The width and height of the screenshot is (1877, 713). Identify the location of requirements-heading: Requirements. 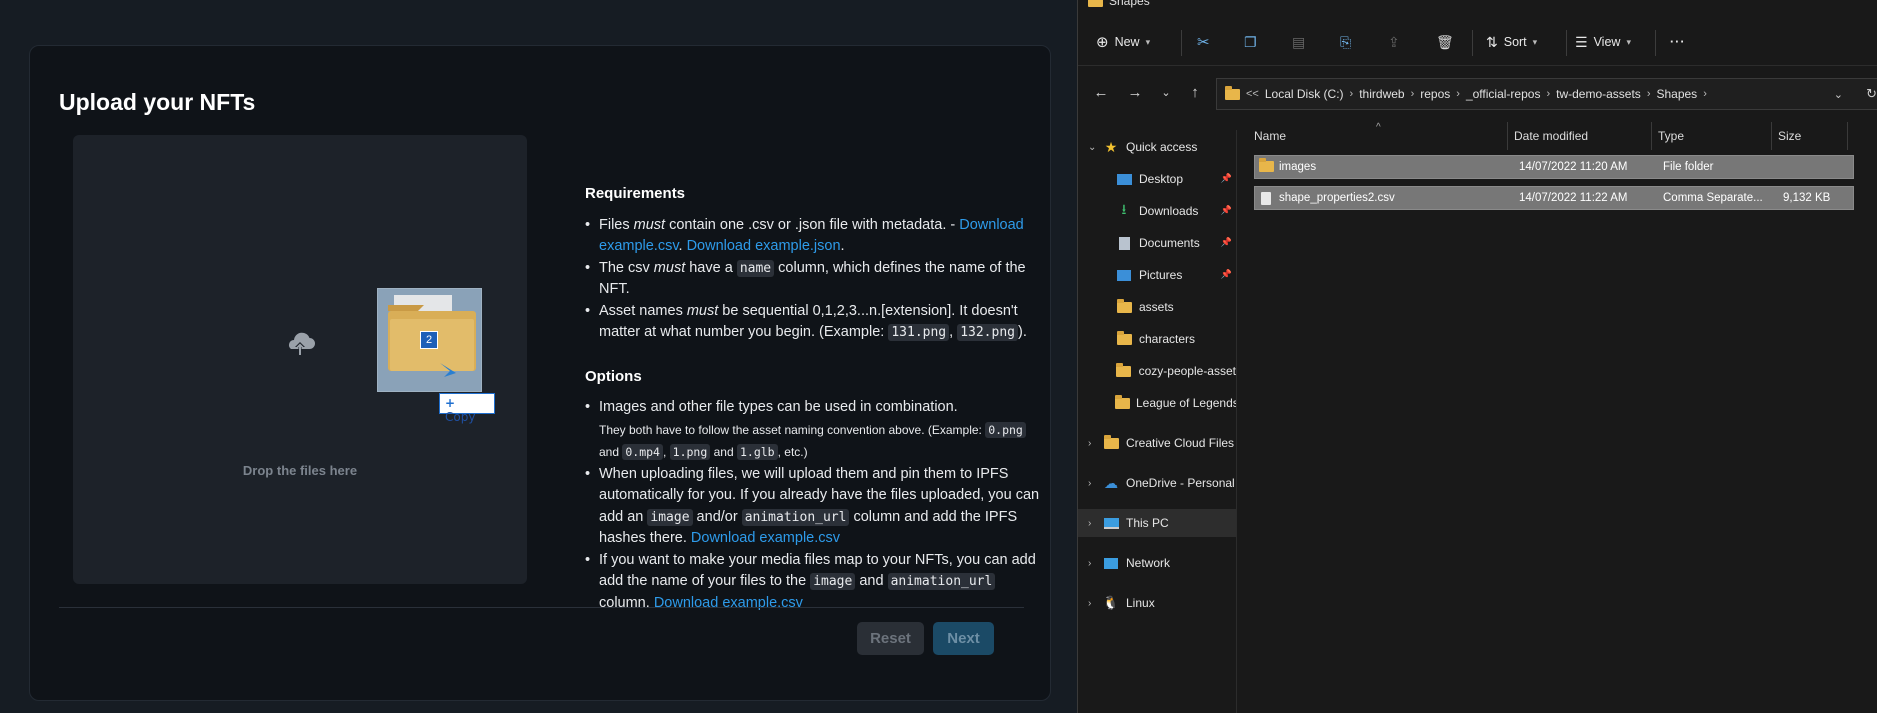
(635, 193).